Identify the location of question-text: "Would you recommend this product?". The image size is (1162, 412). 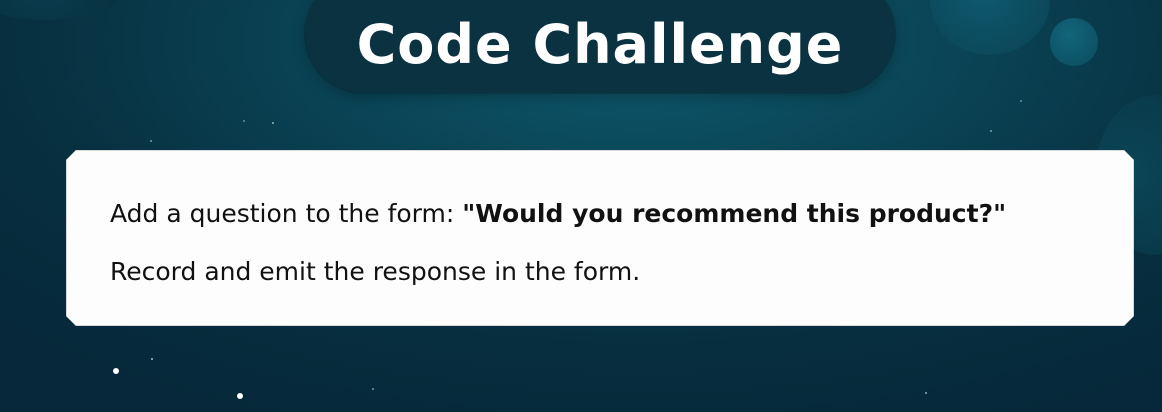
(734, 213).